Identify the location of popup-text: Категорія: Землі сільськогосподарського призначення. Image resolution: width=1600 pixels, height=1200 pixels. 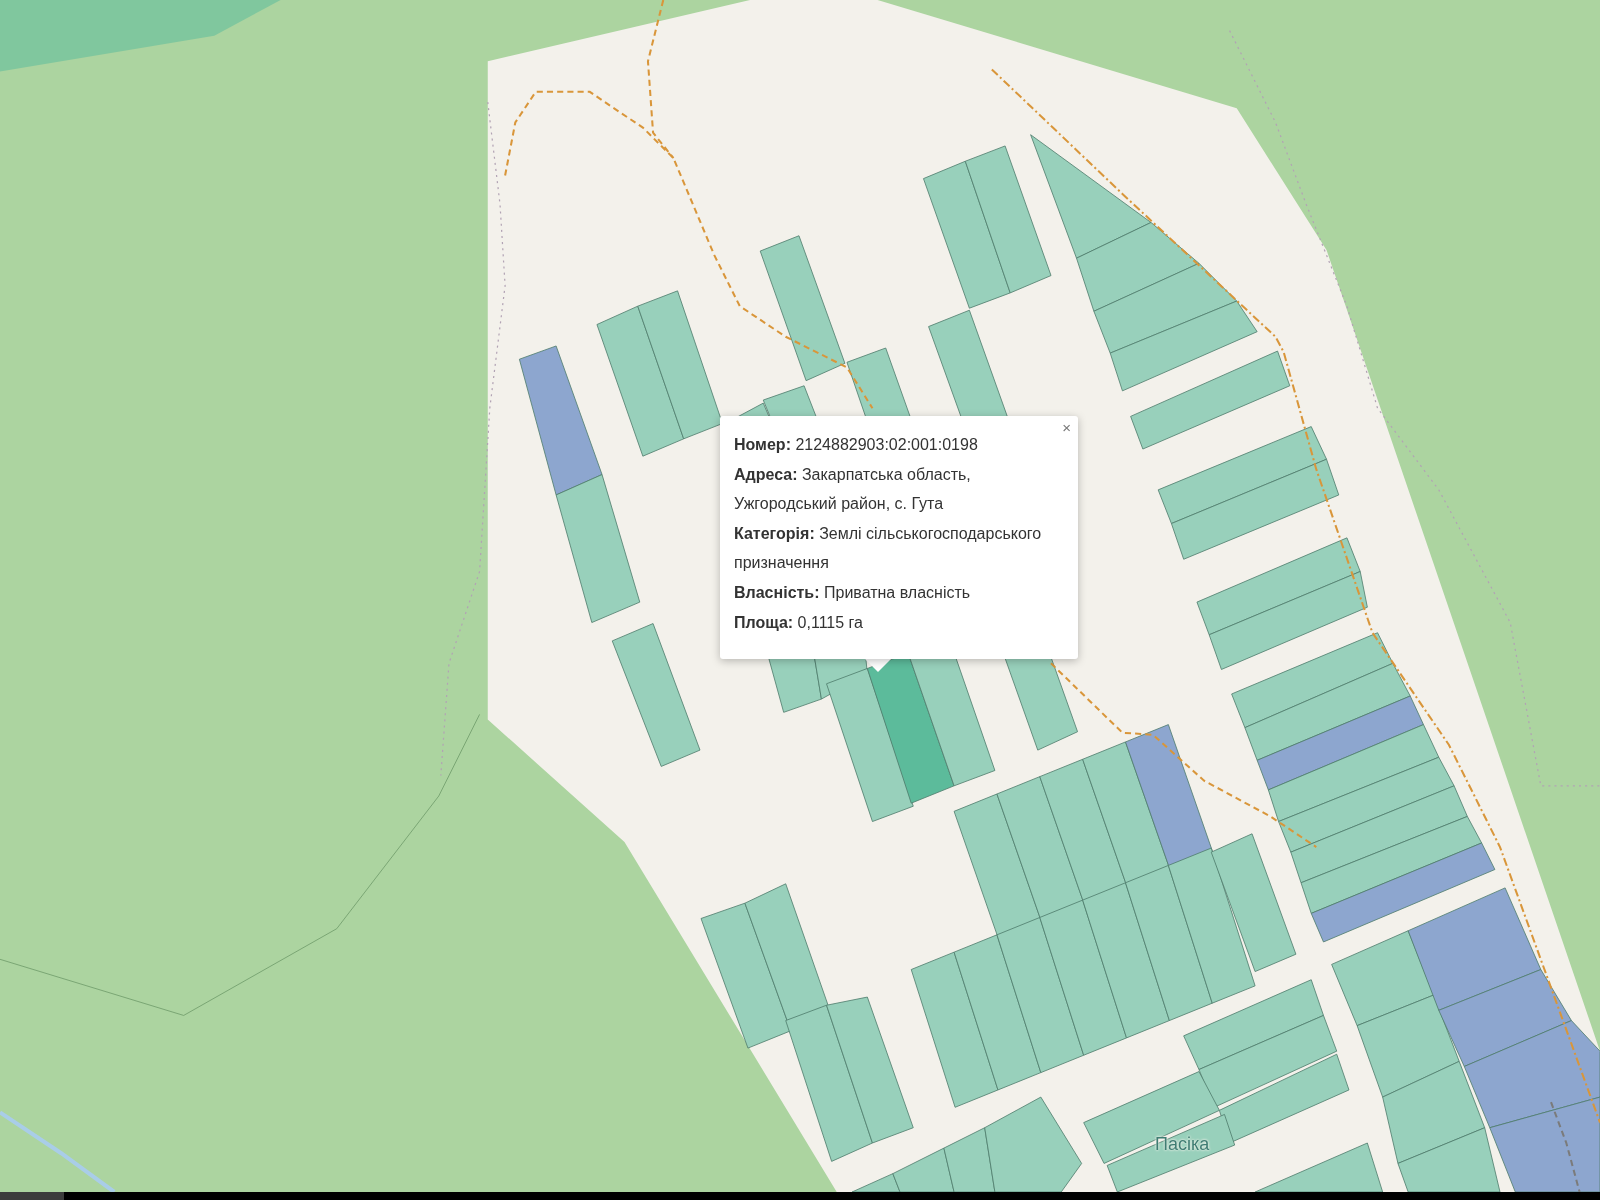
(888, 548).